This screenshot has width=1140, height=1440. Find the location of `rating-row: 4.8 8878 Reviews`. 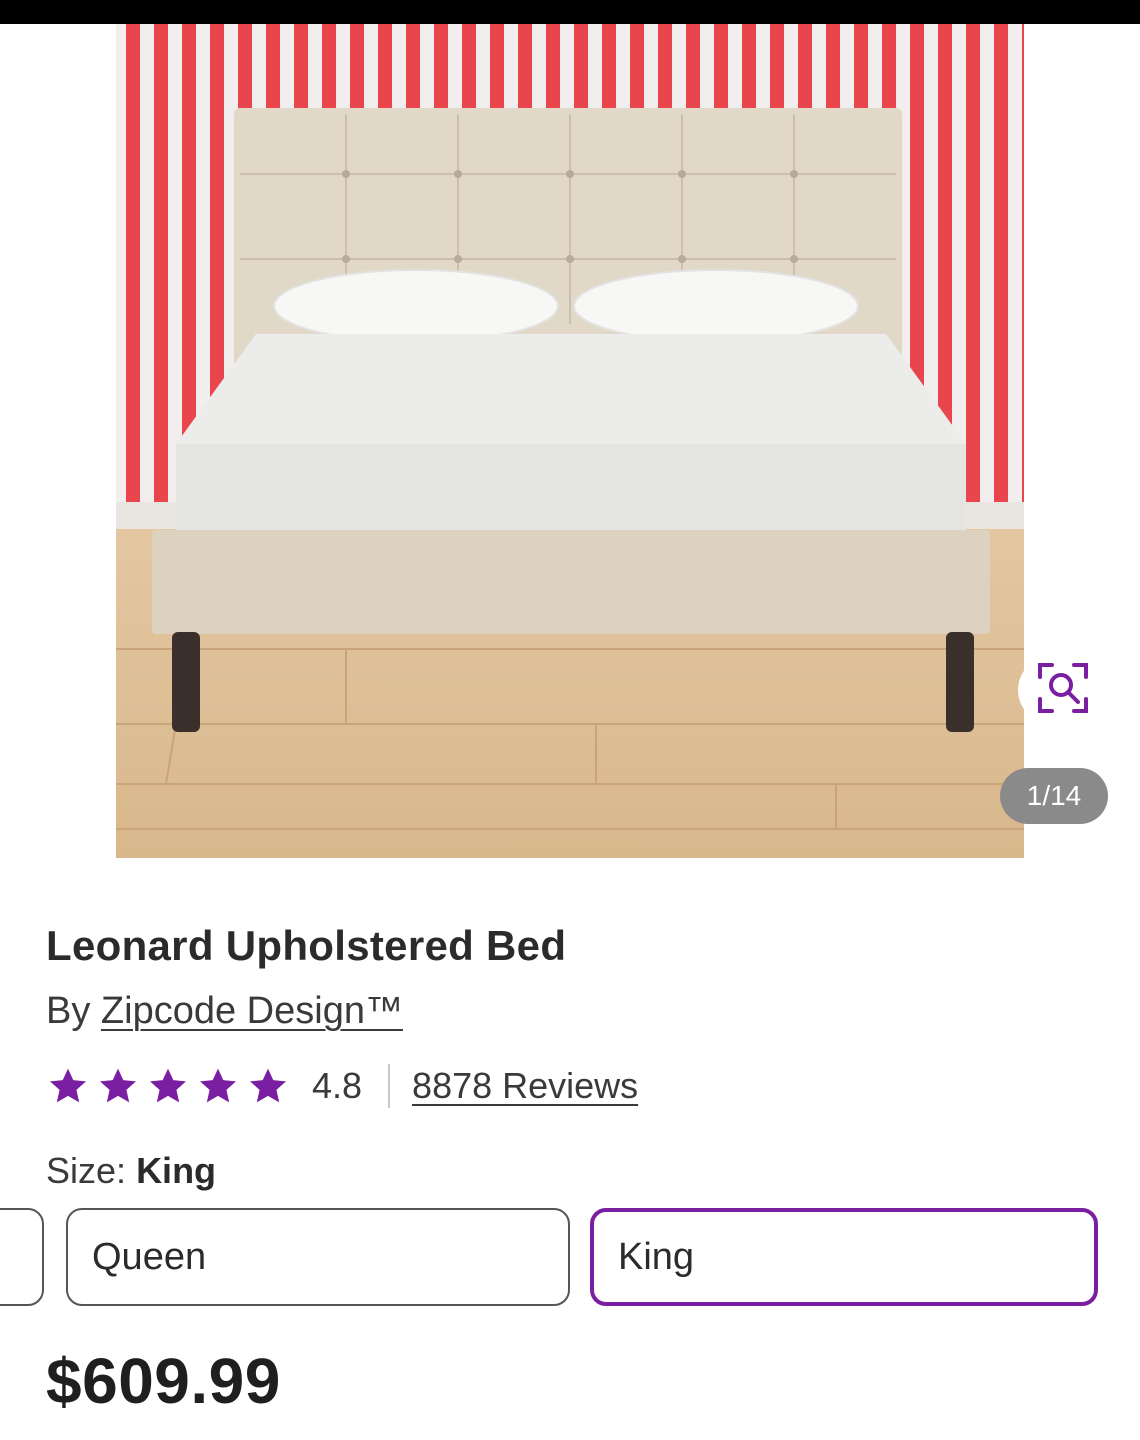

rating-row: 4.8 8878 Reviews is located at coordinates (342, 1086).